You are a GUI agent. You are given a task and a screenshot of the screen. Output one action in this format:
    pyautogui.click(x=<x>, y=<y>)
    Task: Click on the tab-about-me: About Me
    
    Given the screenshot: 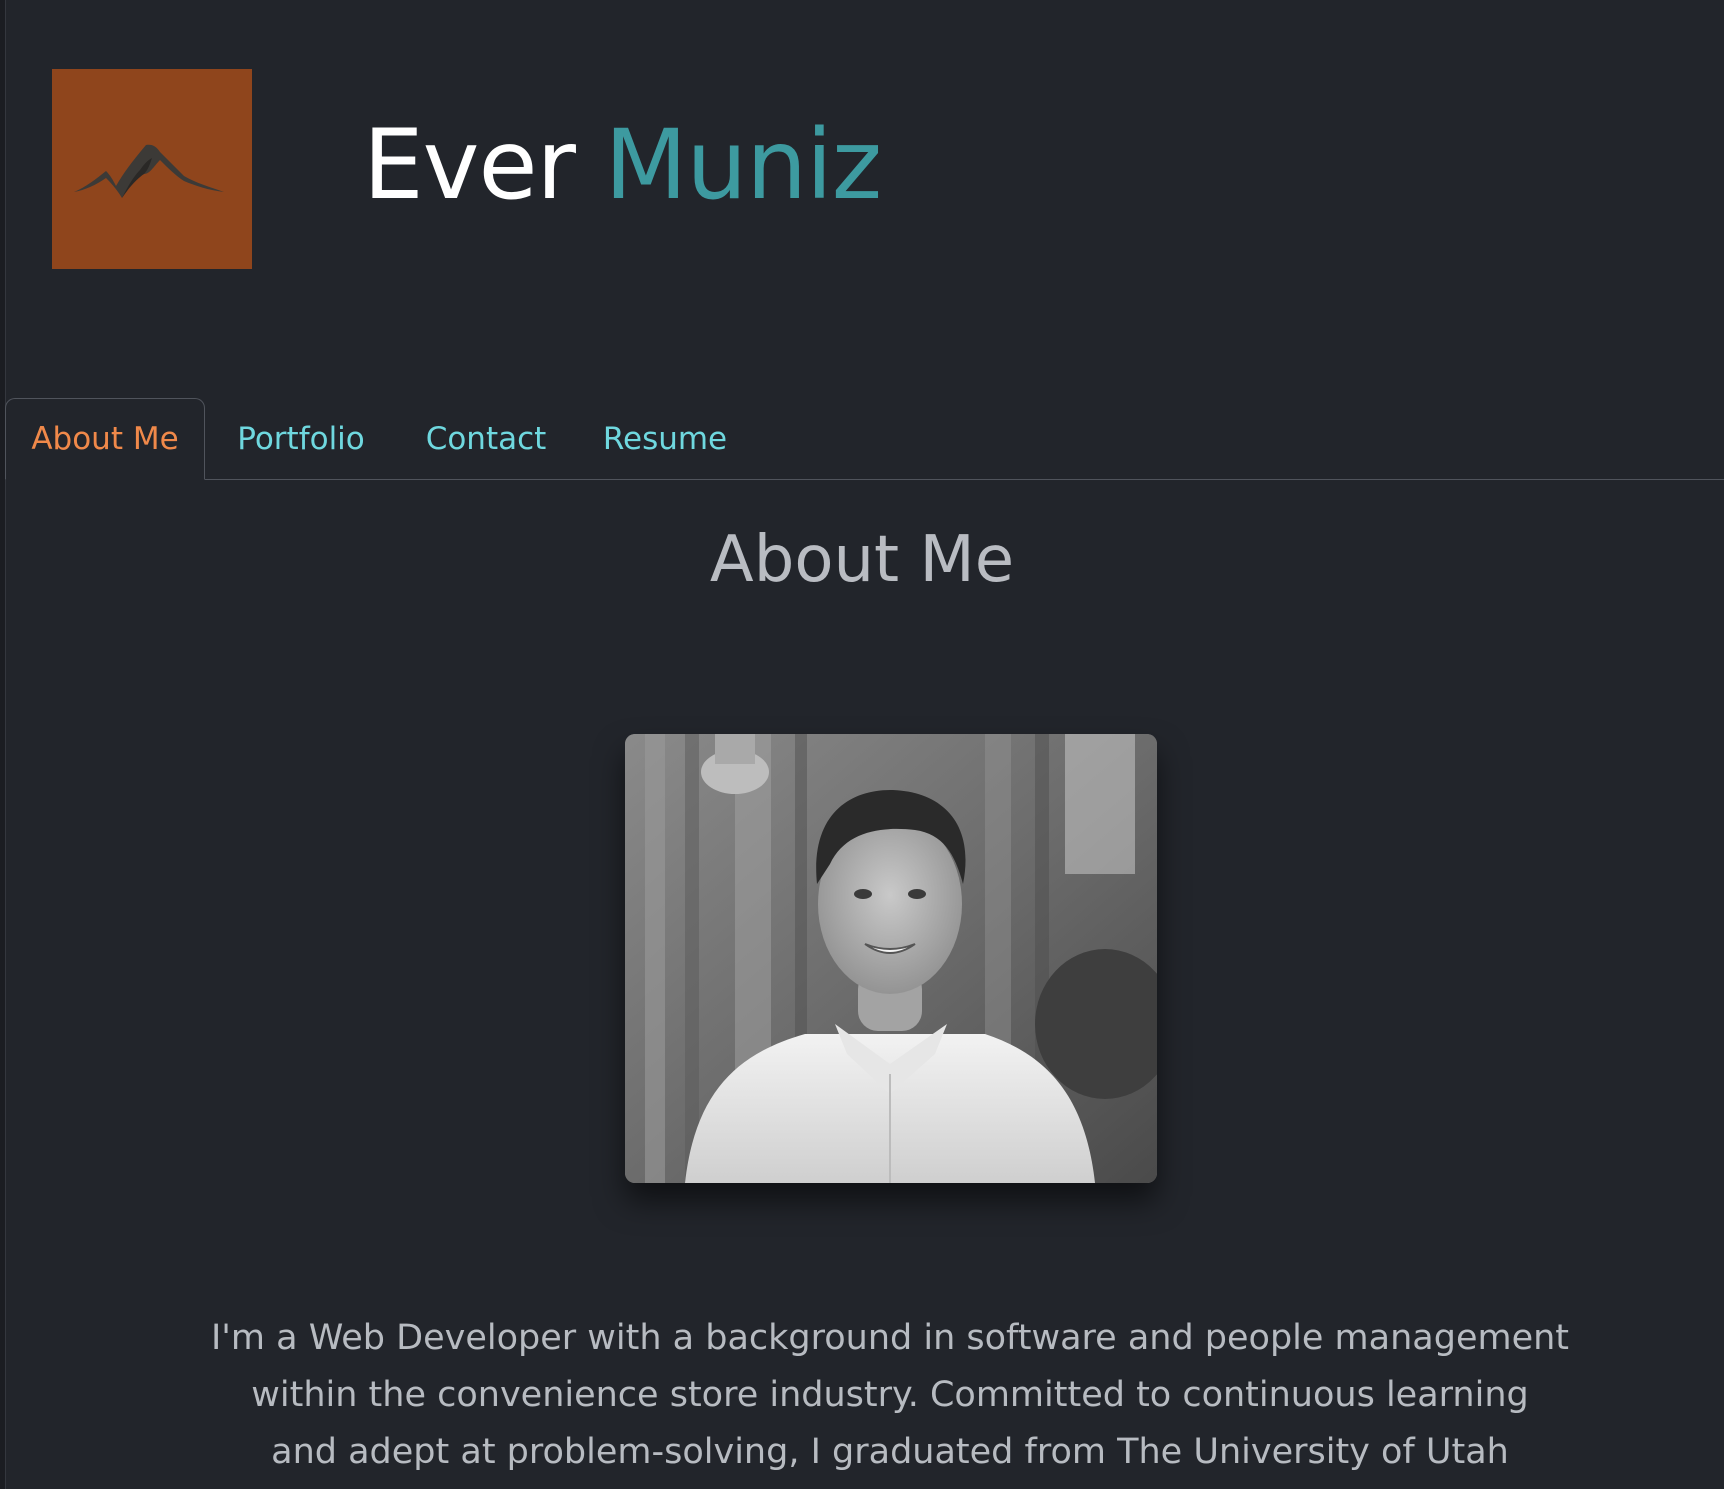 What is the action you would take?
    pyautogui.click(x=105, y=439)
    